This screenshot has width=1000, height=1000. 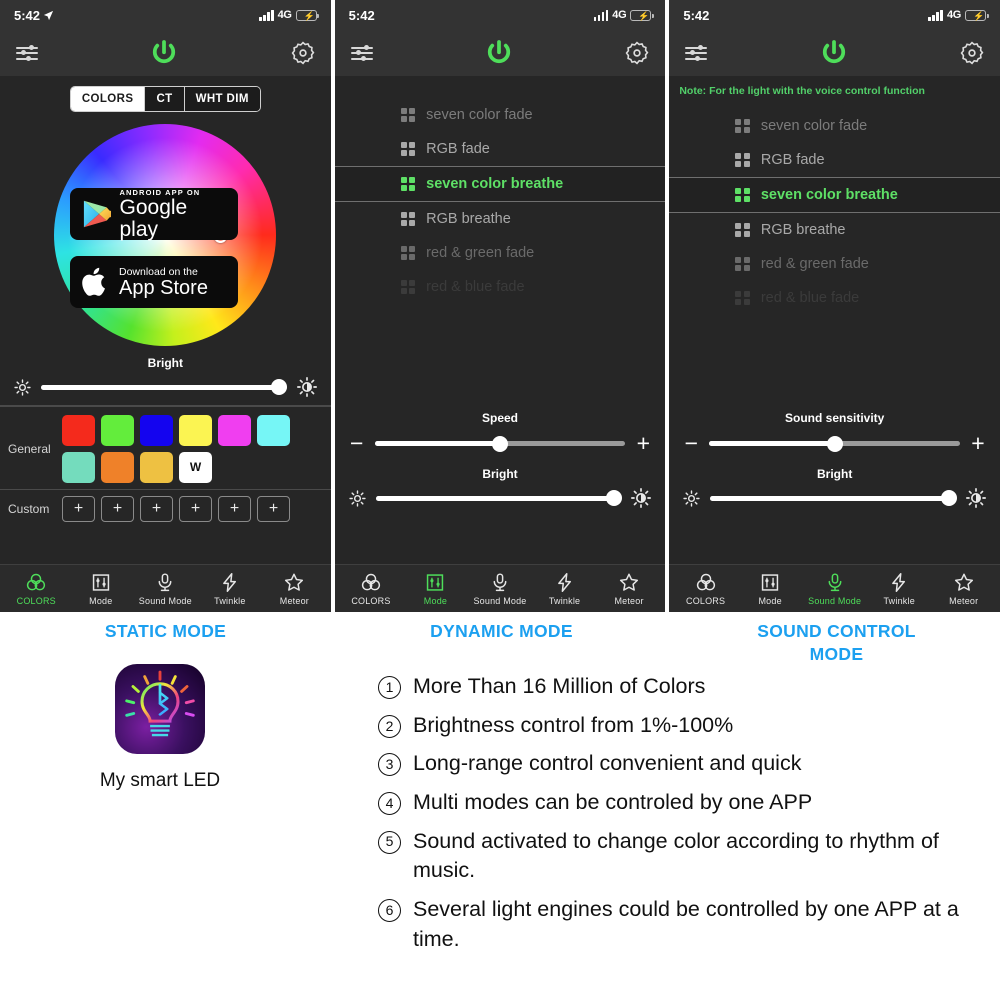 What do you see at coordinates (964, 600) in the screenshot?
I see `nav-label: Meteor` at bounding box center [964, 600].